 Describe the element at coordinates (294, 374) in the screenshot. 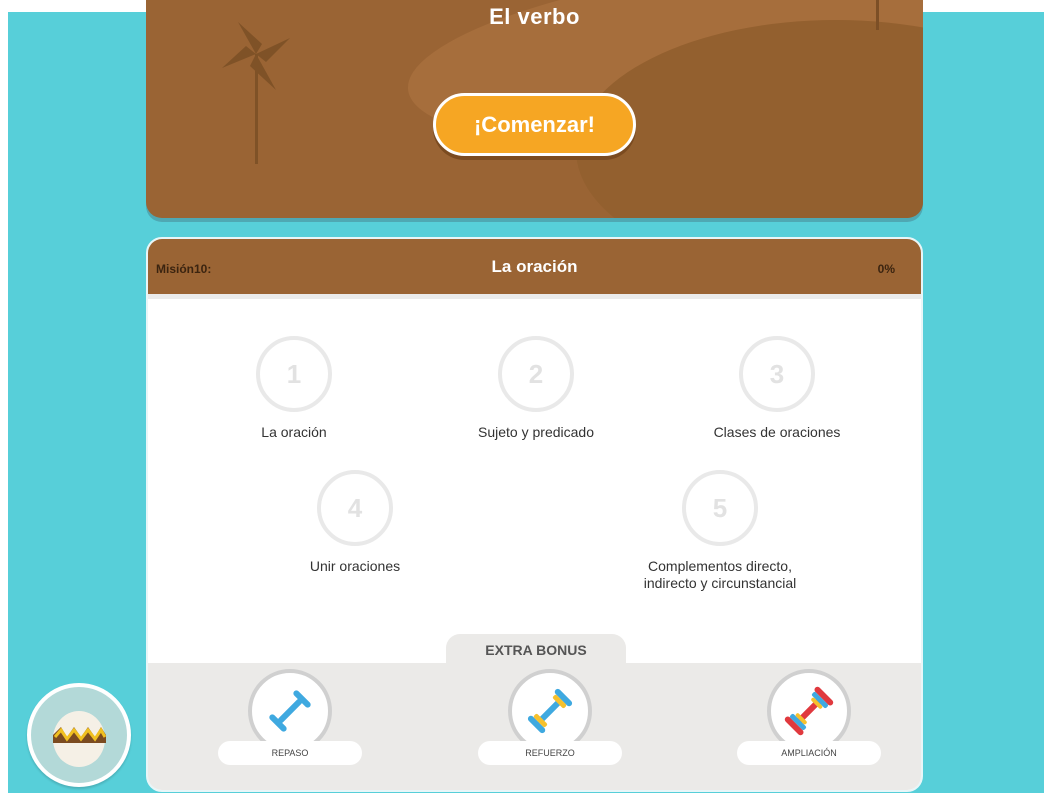

I see `lesson-number-badge: 1` at that location.